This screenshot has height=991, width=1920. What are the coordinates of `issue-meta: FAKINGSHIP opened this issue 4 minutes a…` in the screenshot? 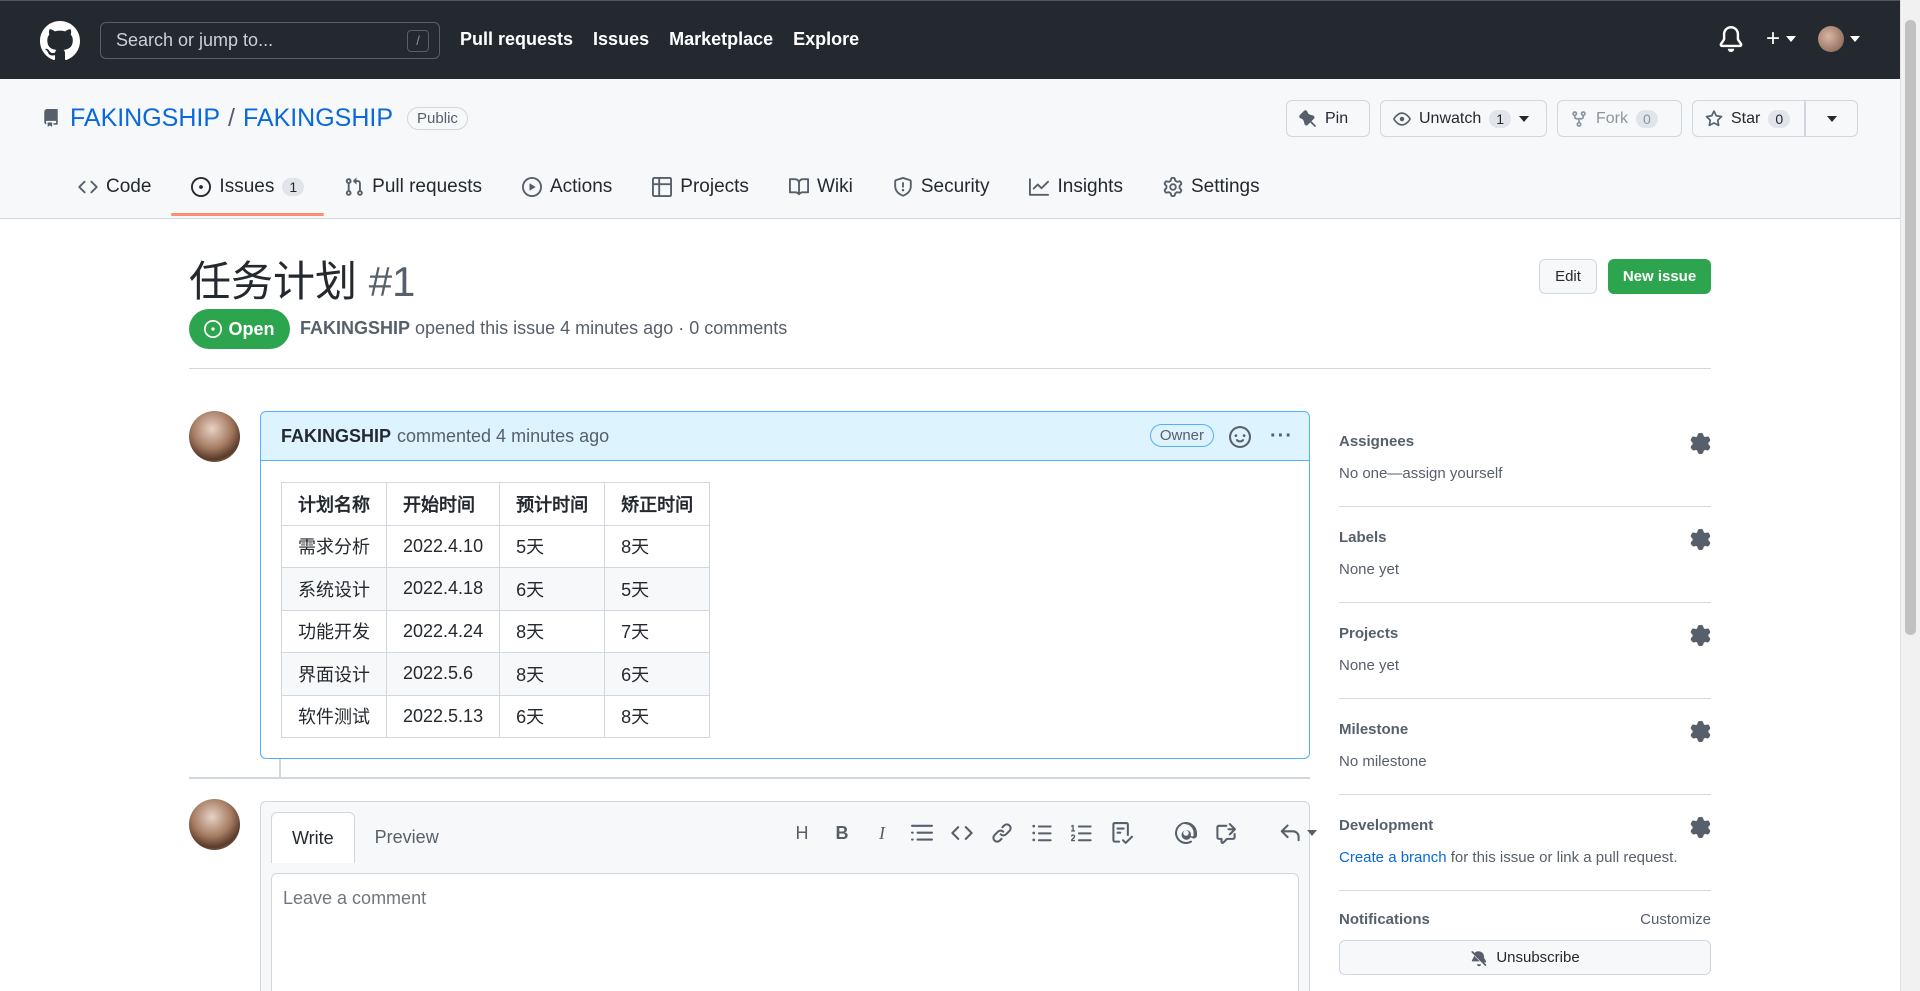 It's located at (543, 328).